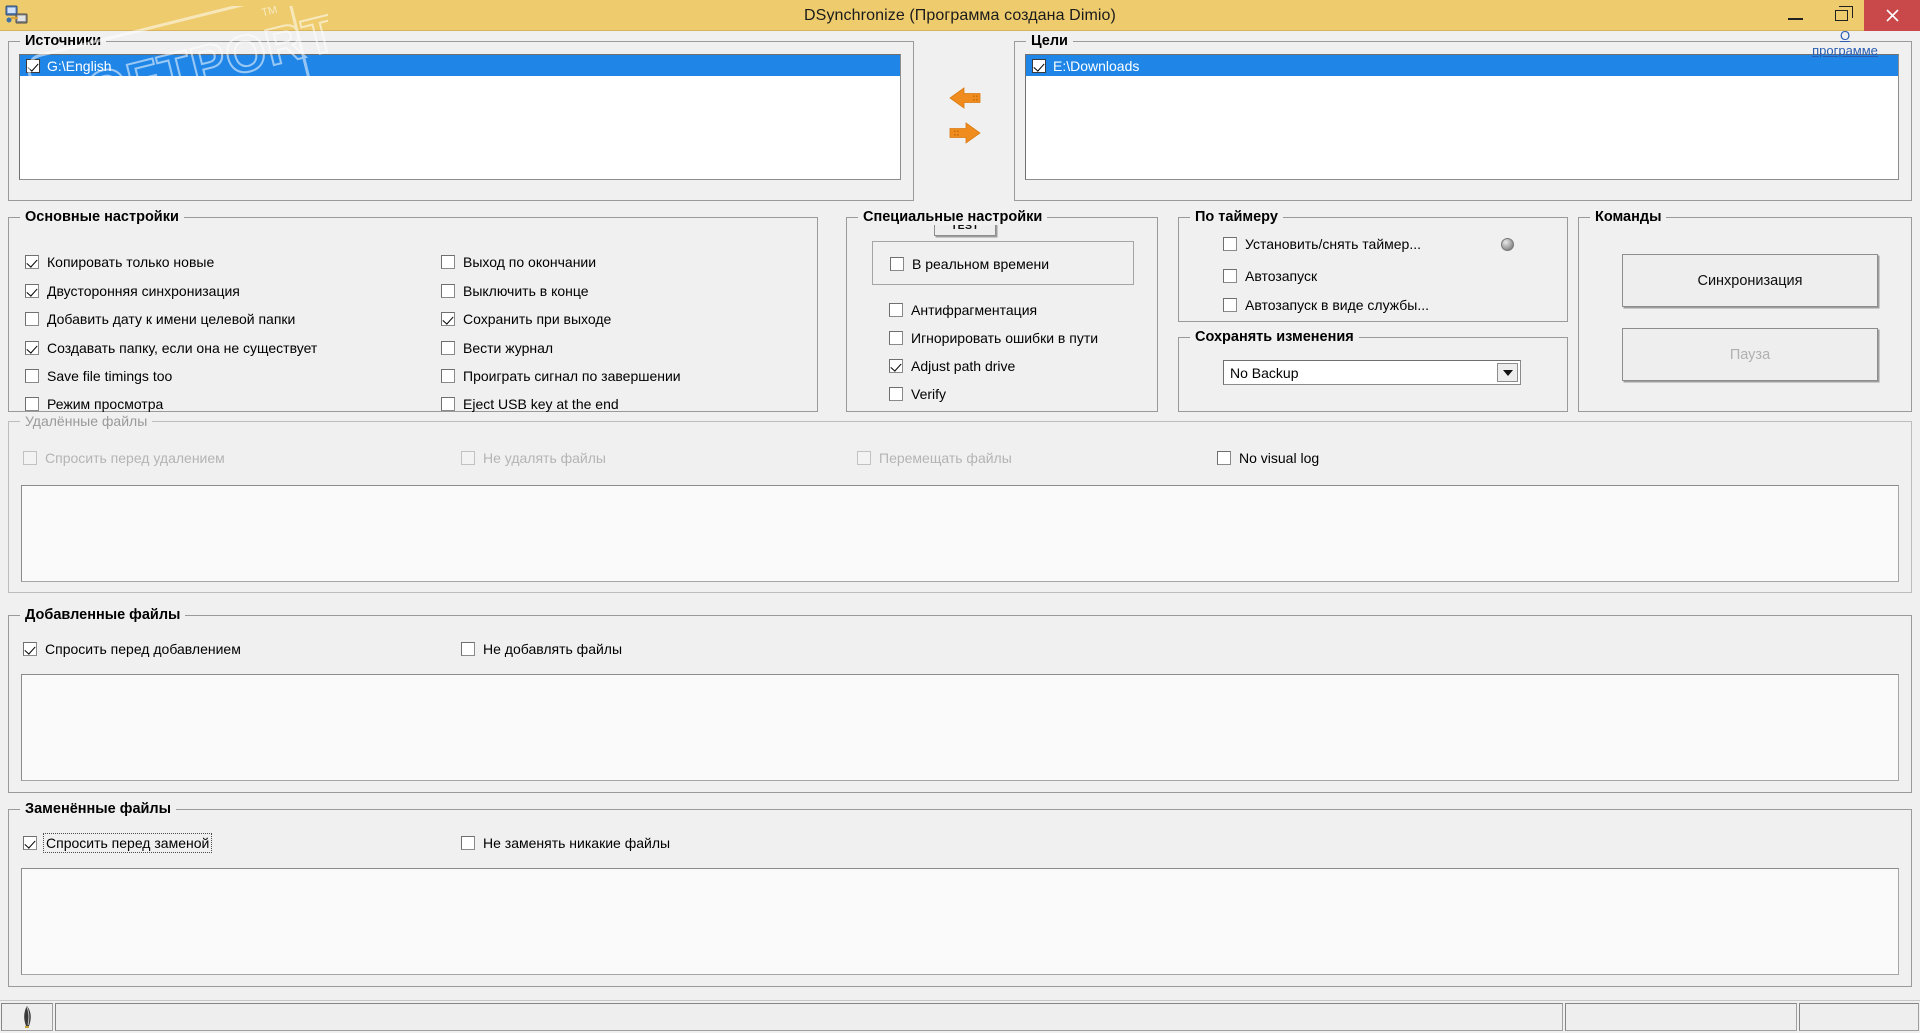 This screenshot has height=1033, width=1920. Describe the element at coordinates (1270, 276) in the screenshot. I see `checkbox-autostart: Автозапуск` at that location.